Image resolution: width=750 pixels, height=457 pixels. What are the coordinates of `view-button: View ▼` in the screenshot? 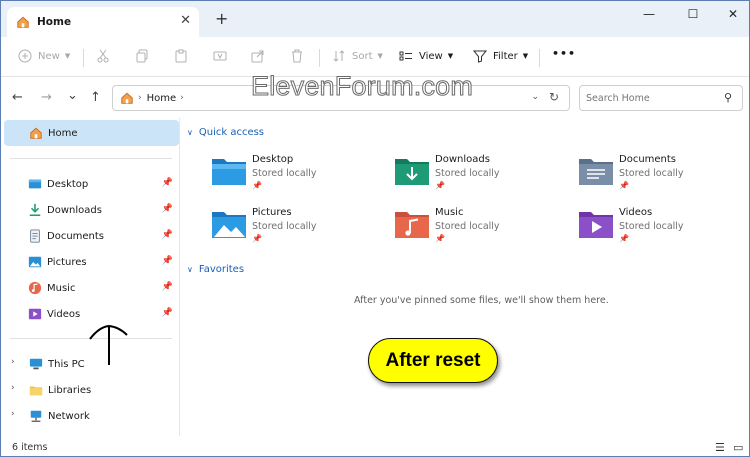 It's located at (426, 56).